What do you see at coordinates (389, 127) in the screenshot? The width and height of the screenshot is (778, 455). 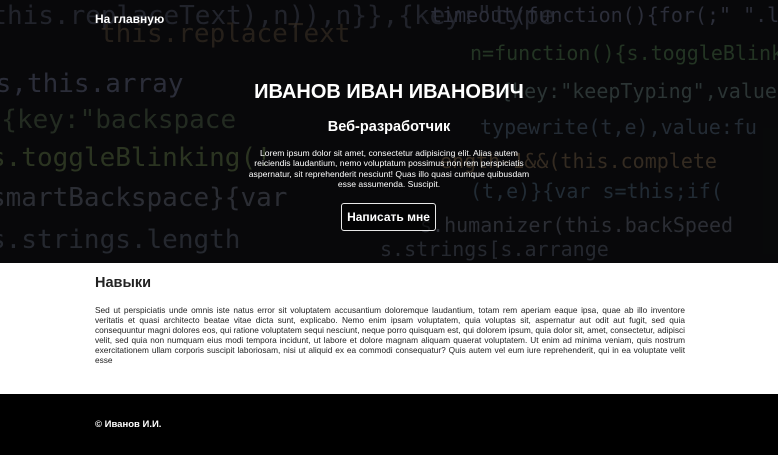 I see `hero-subtitle: Веб-разработчик` at bounding box center [389, 127].